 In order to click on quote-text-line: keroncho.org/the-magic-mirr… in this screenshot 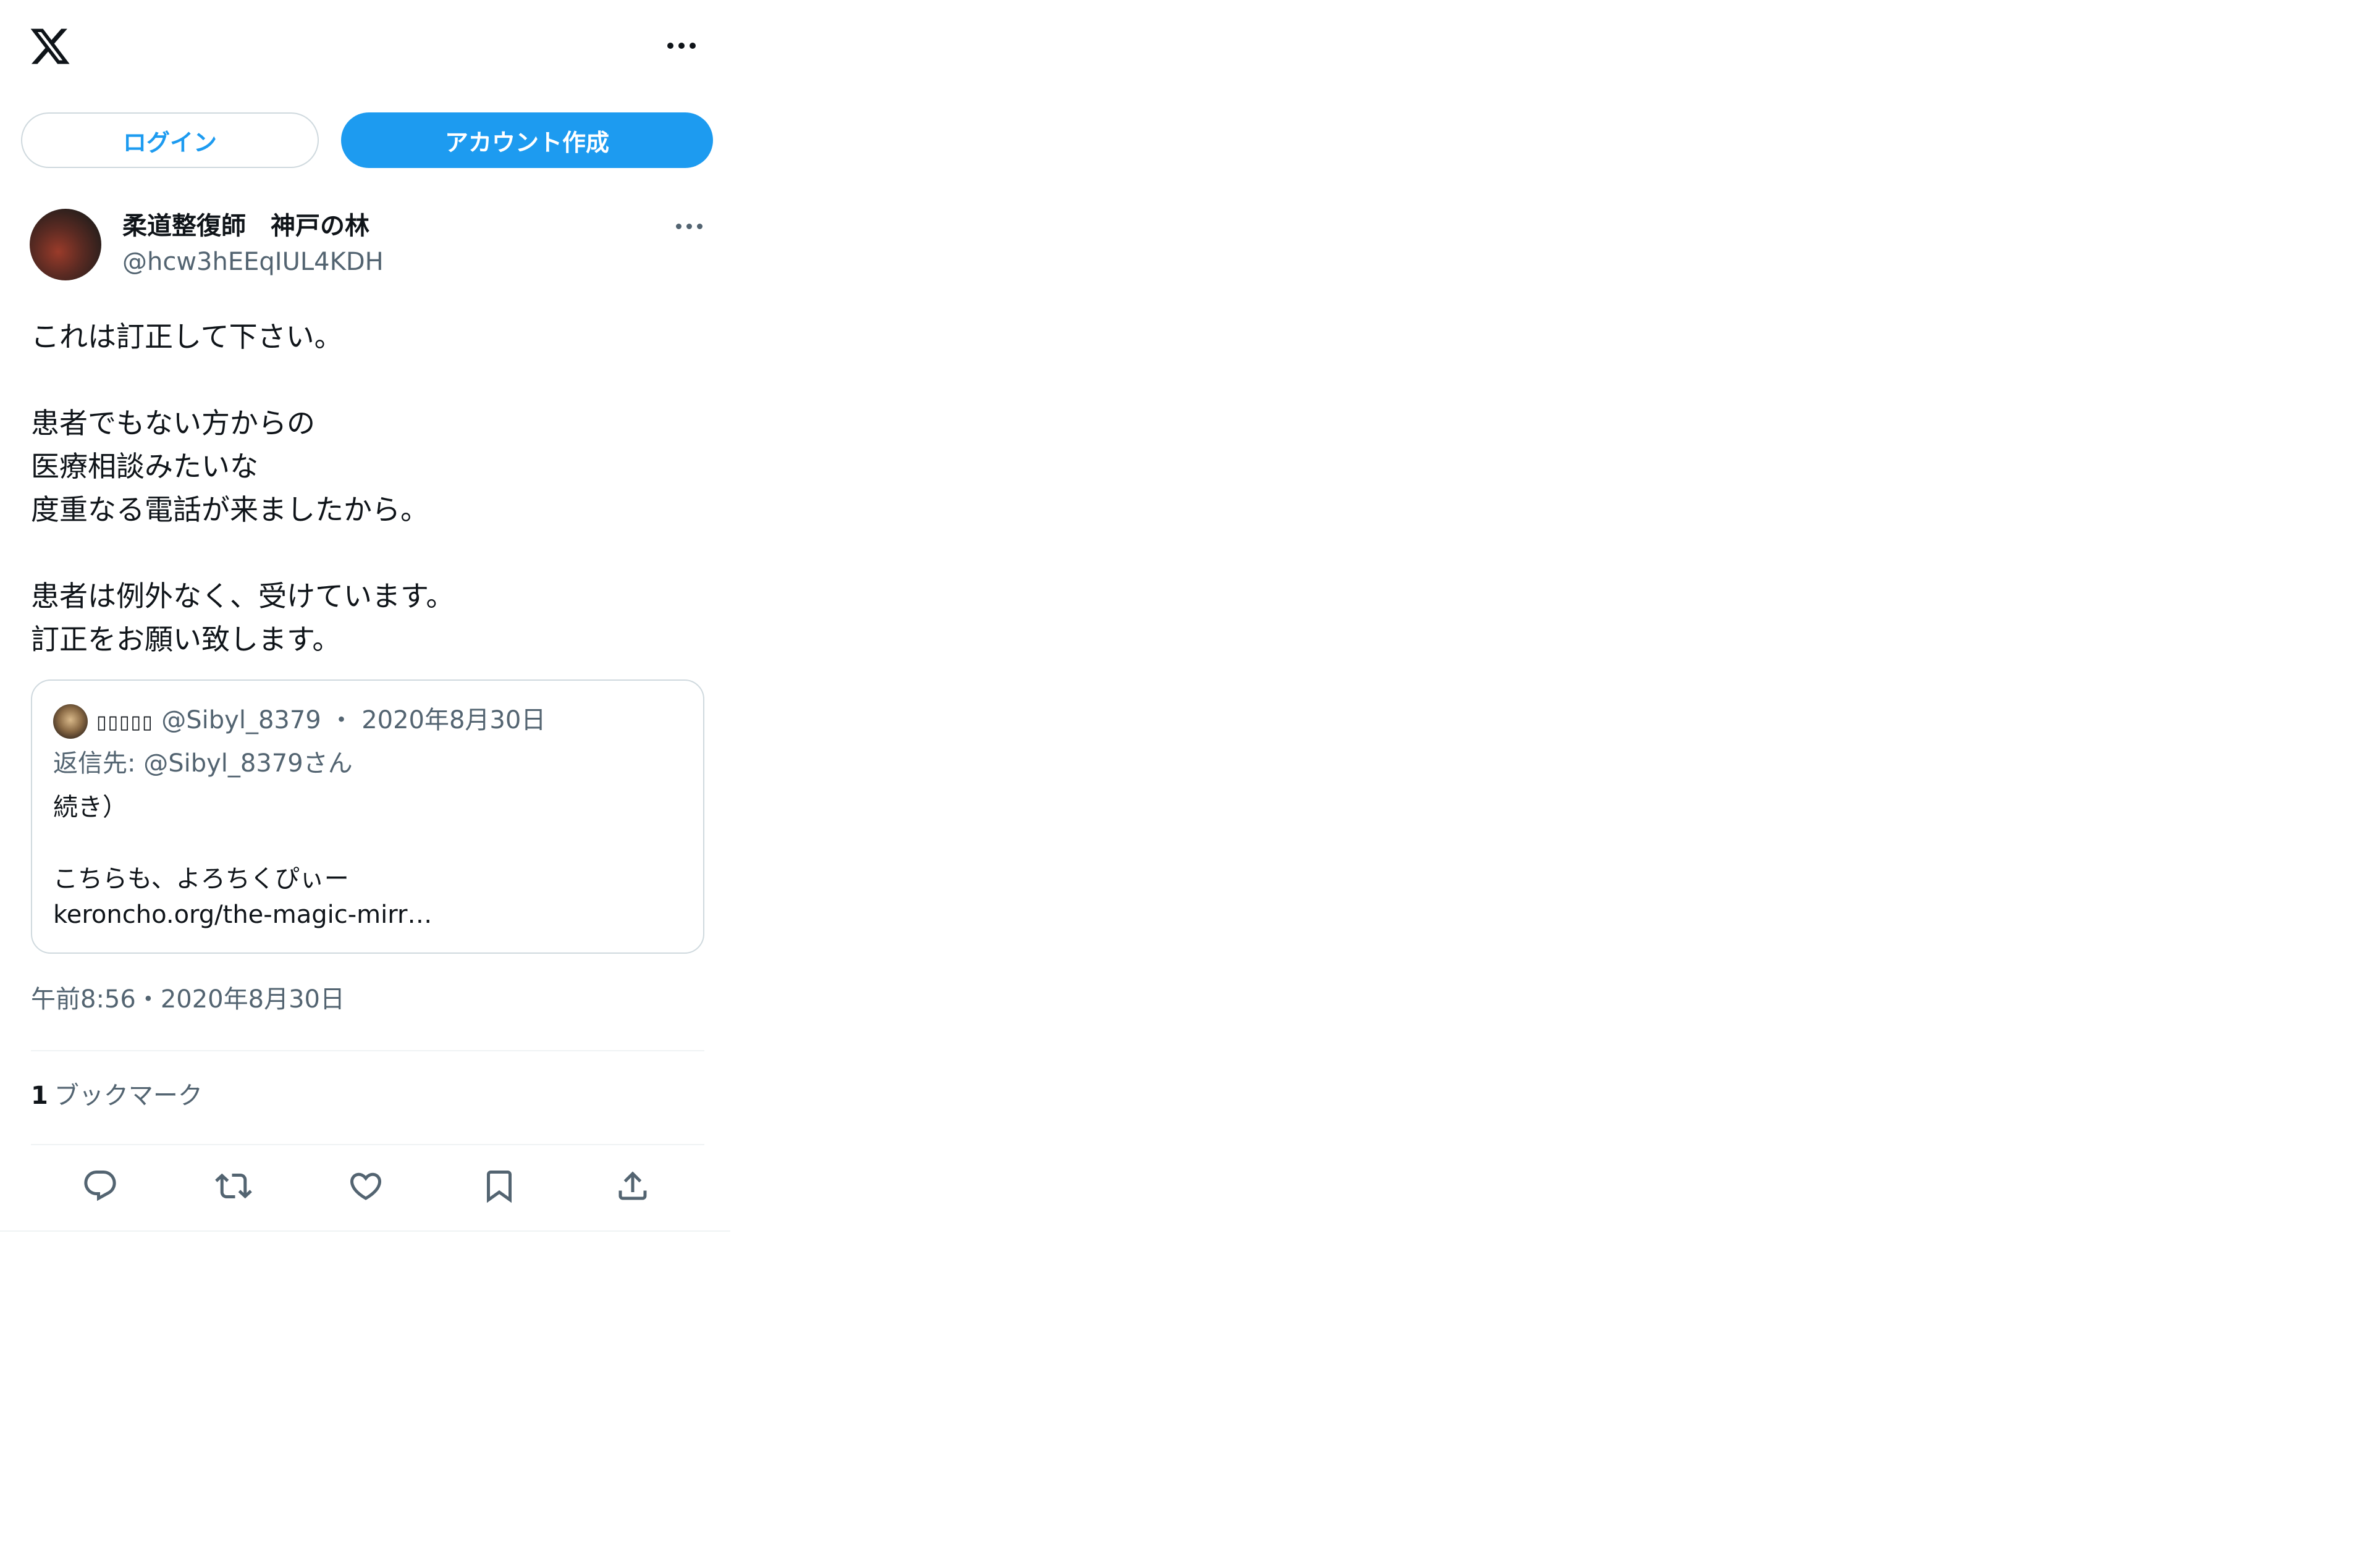, I will do `click(243, 915)`.